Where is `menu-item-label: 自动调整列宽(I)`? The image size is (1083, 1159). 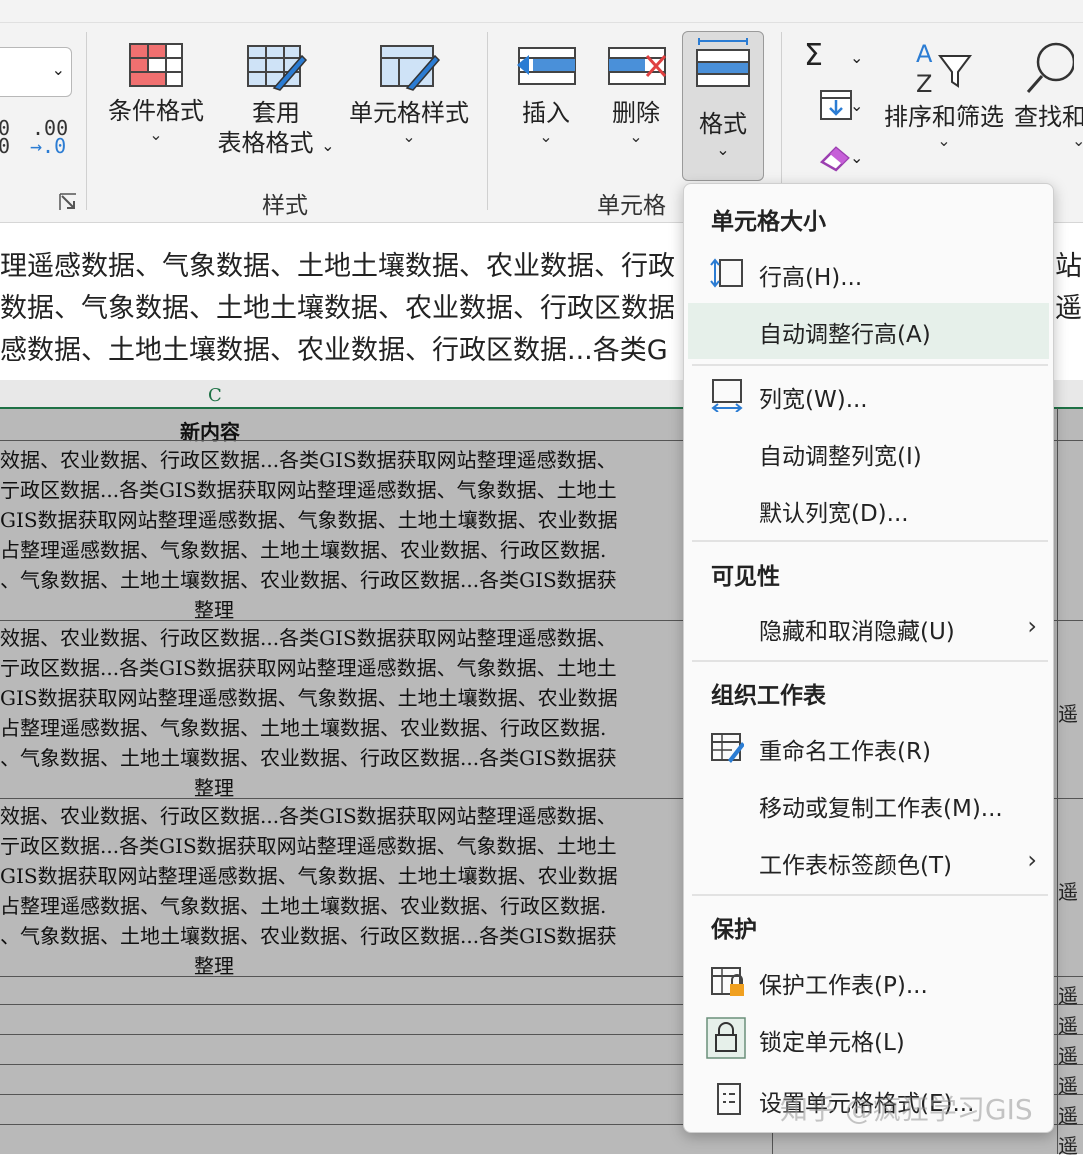
menu-item-label: 自动调整列宽(I) is located at coordinates (840, 457).